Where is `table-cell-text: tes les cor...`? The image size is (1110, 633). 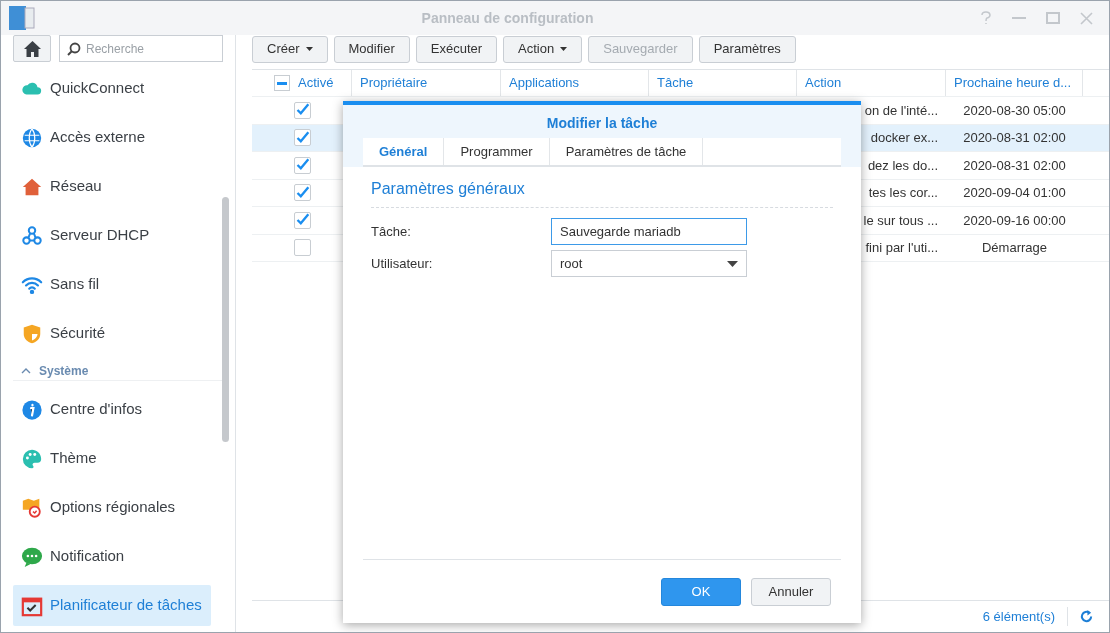
table-cell-text: tes les cor... is located at coordinates (903, 193).